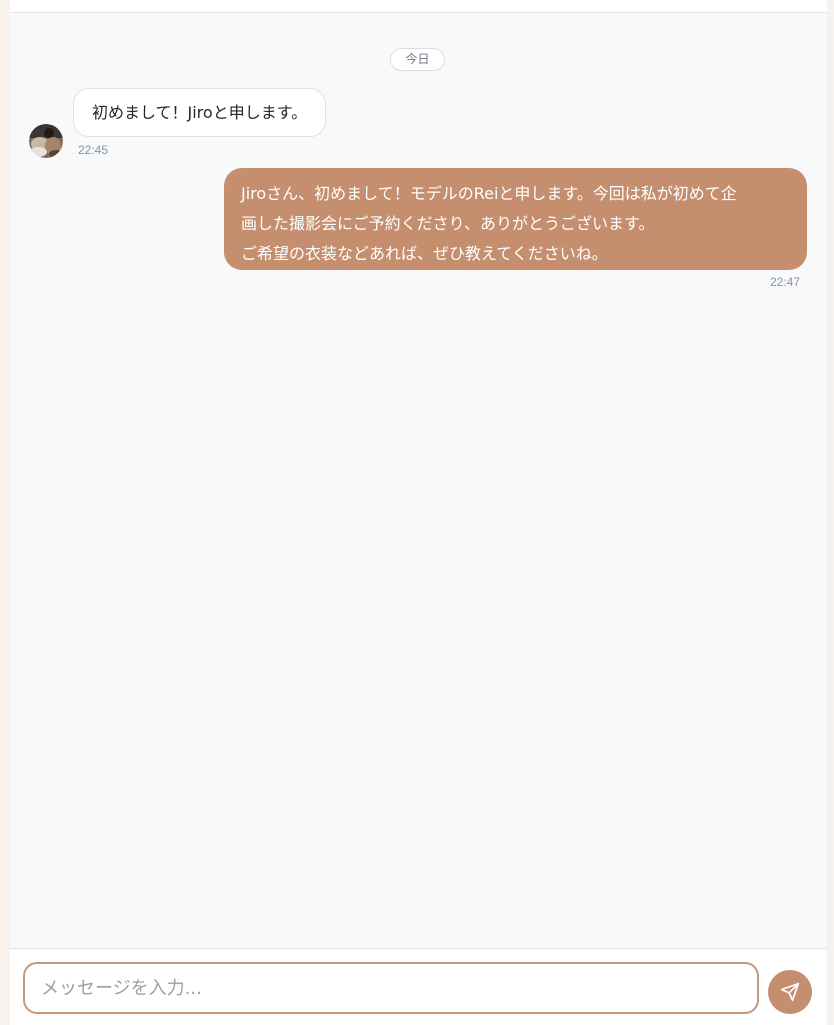 The height and width of the screenshot is (1025, 834). What do you see at coordinates (424, 253) in the screenshot?
I see `message-text-line: ご希望の衣装などあれば、ぜひ教えてくださいね。` at bounding box center [424, 253].